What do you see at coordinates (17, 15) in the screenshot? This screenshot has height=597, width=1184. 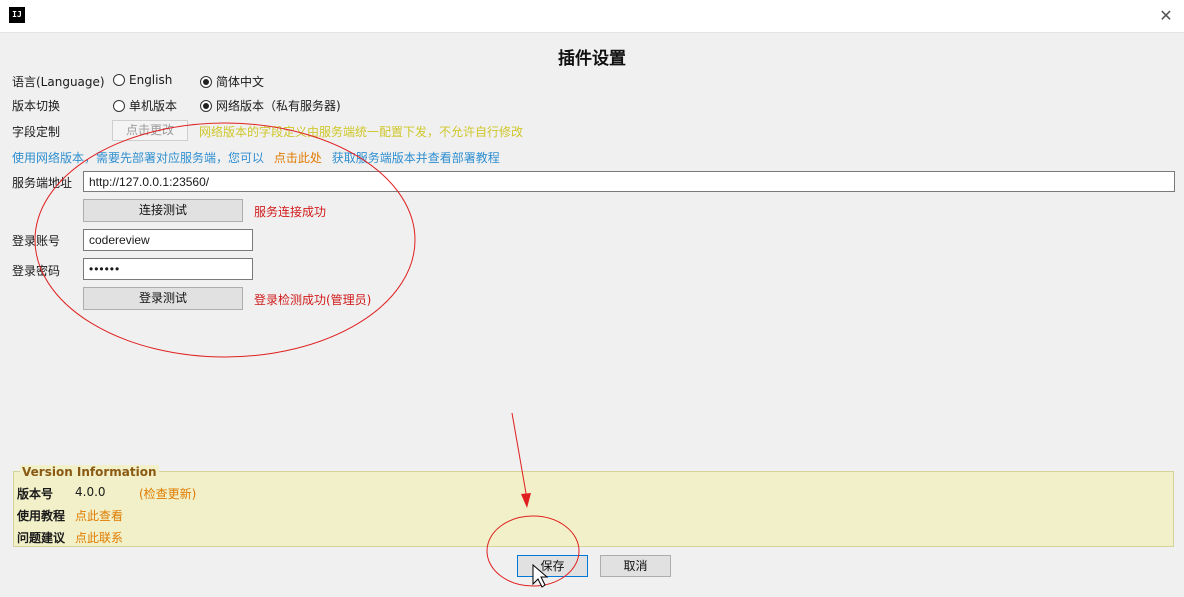 I see `intellij-app-icon: IJ` at bounding box center [17, 15].